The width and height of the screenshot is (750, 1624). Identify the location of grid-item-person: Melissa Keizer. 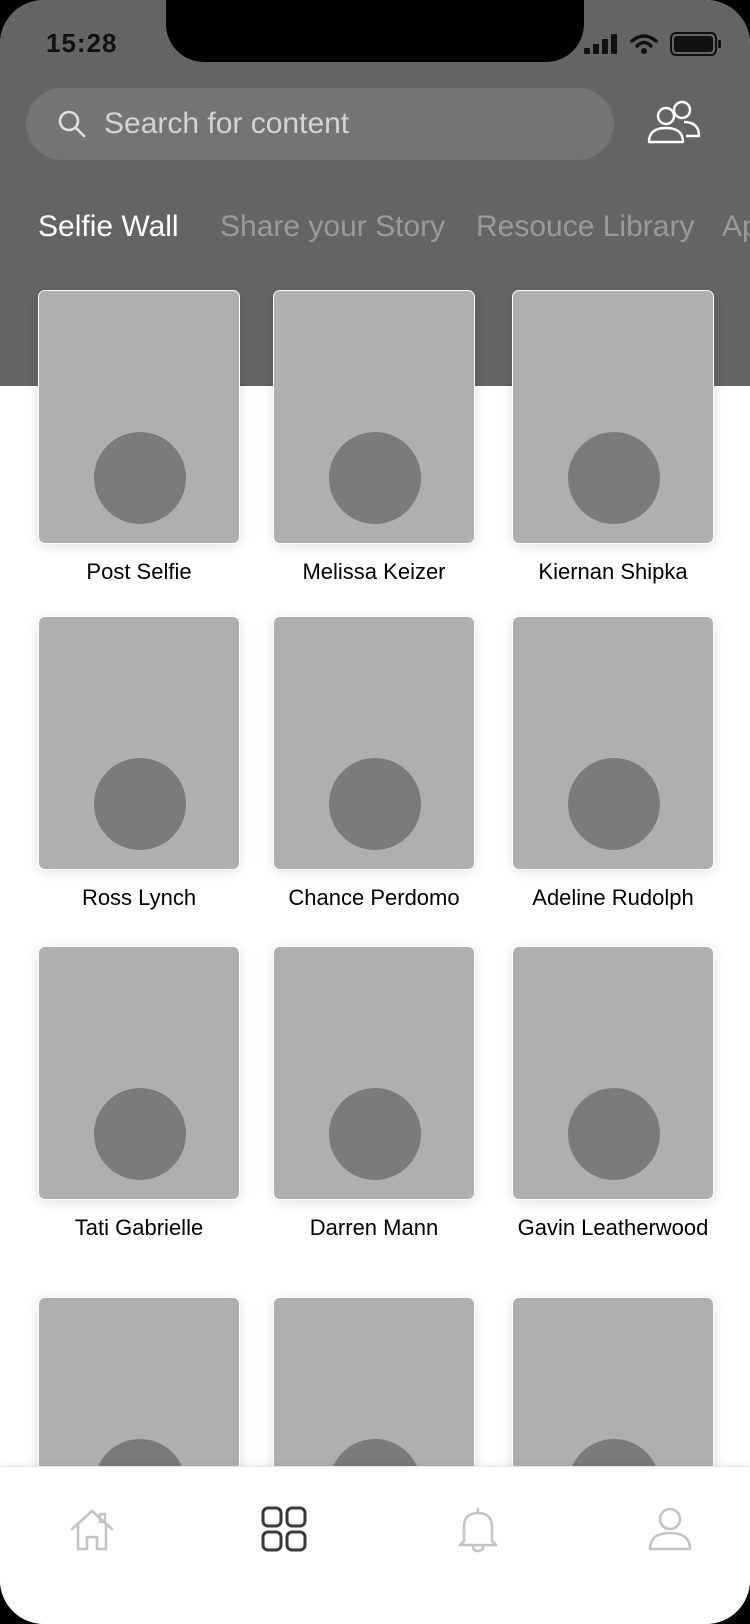
(374, 438).